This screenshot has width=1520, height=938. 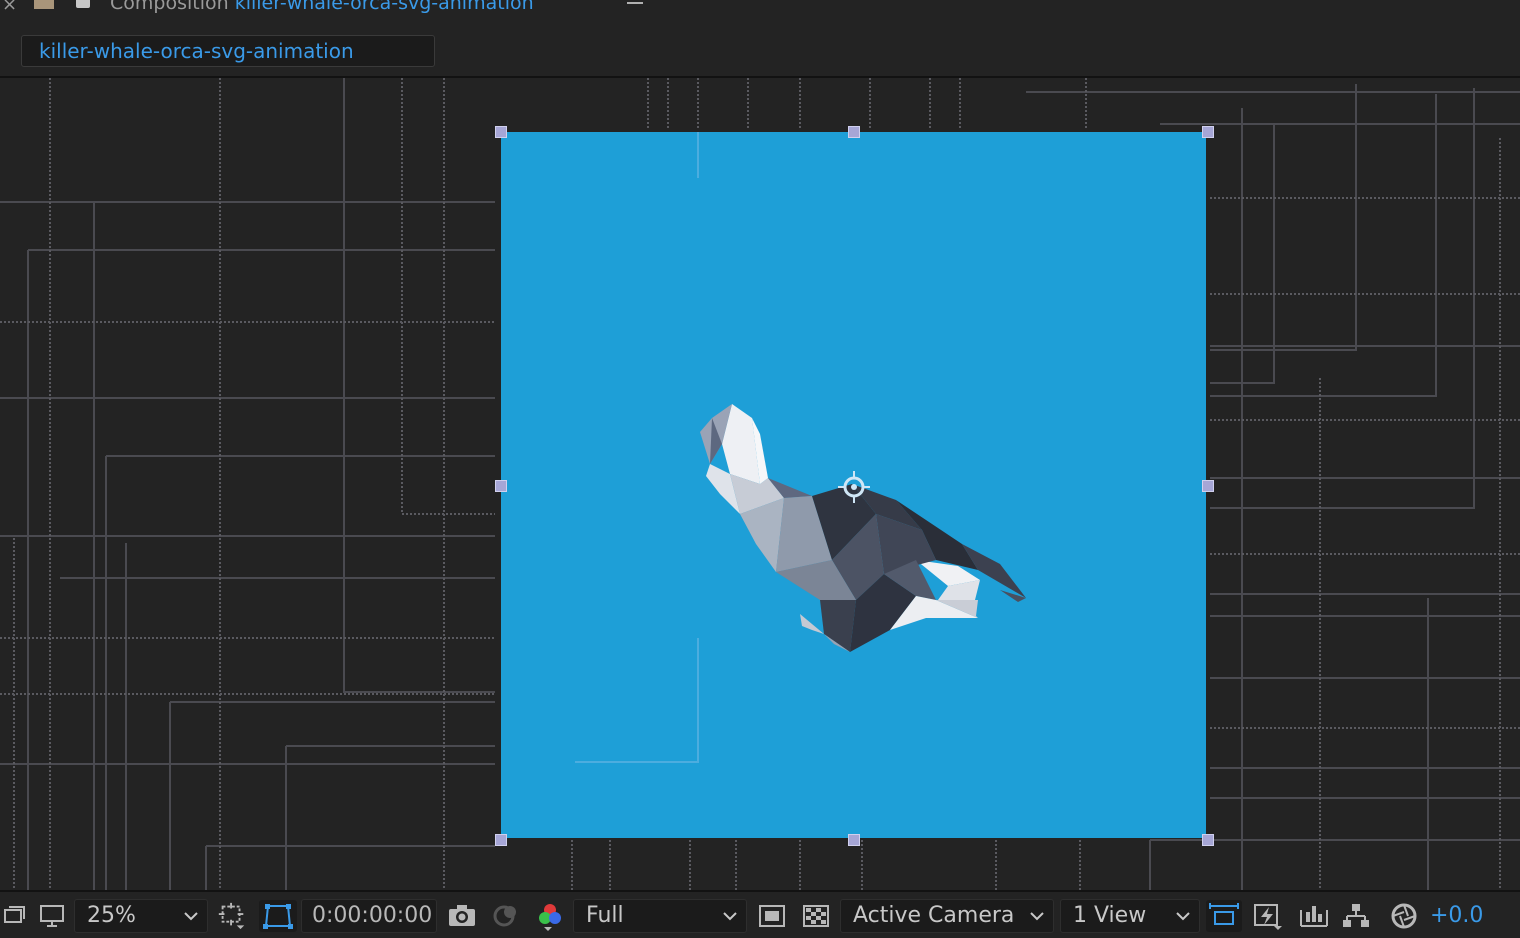 What do you see at coordinates (854, 840) in the screenshot?
I see `layer-handle-bottom-center` at bounding box center [854, 840].